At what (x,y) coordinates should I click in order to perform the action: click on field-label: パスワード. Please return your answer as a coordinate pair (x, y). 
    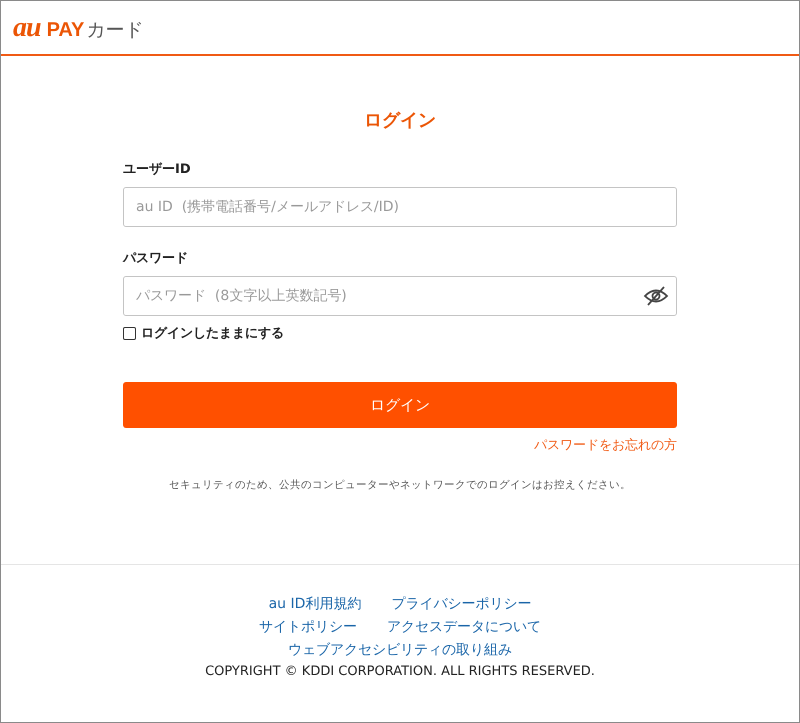
    Looking at the image, I should click on (156, 258).